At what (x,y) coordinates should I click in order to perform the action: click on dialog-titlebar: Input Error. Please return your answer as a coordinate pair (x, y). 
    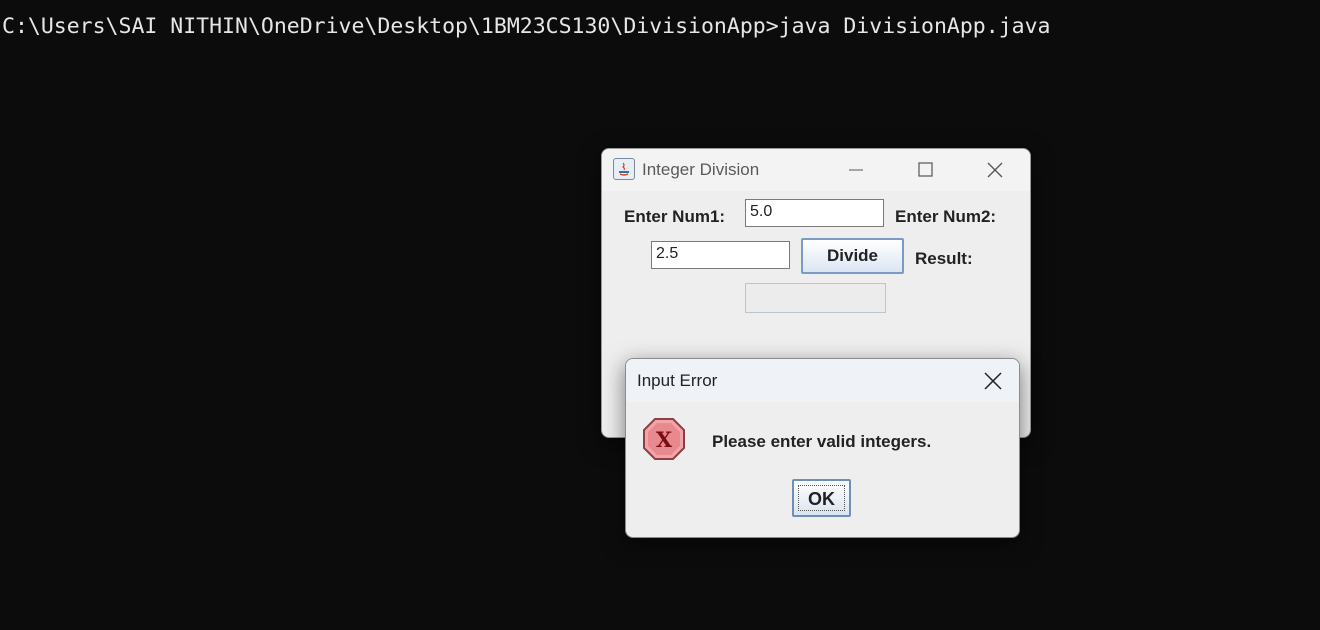
    Looking at the image, I should click on (822, 380).